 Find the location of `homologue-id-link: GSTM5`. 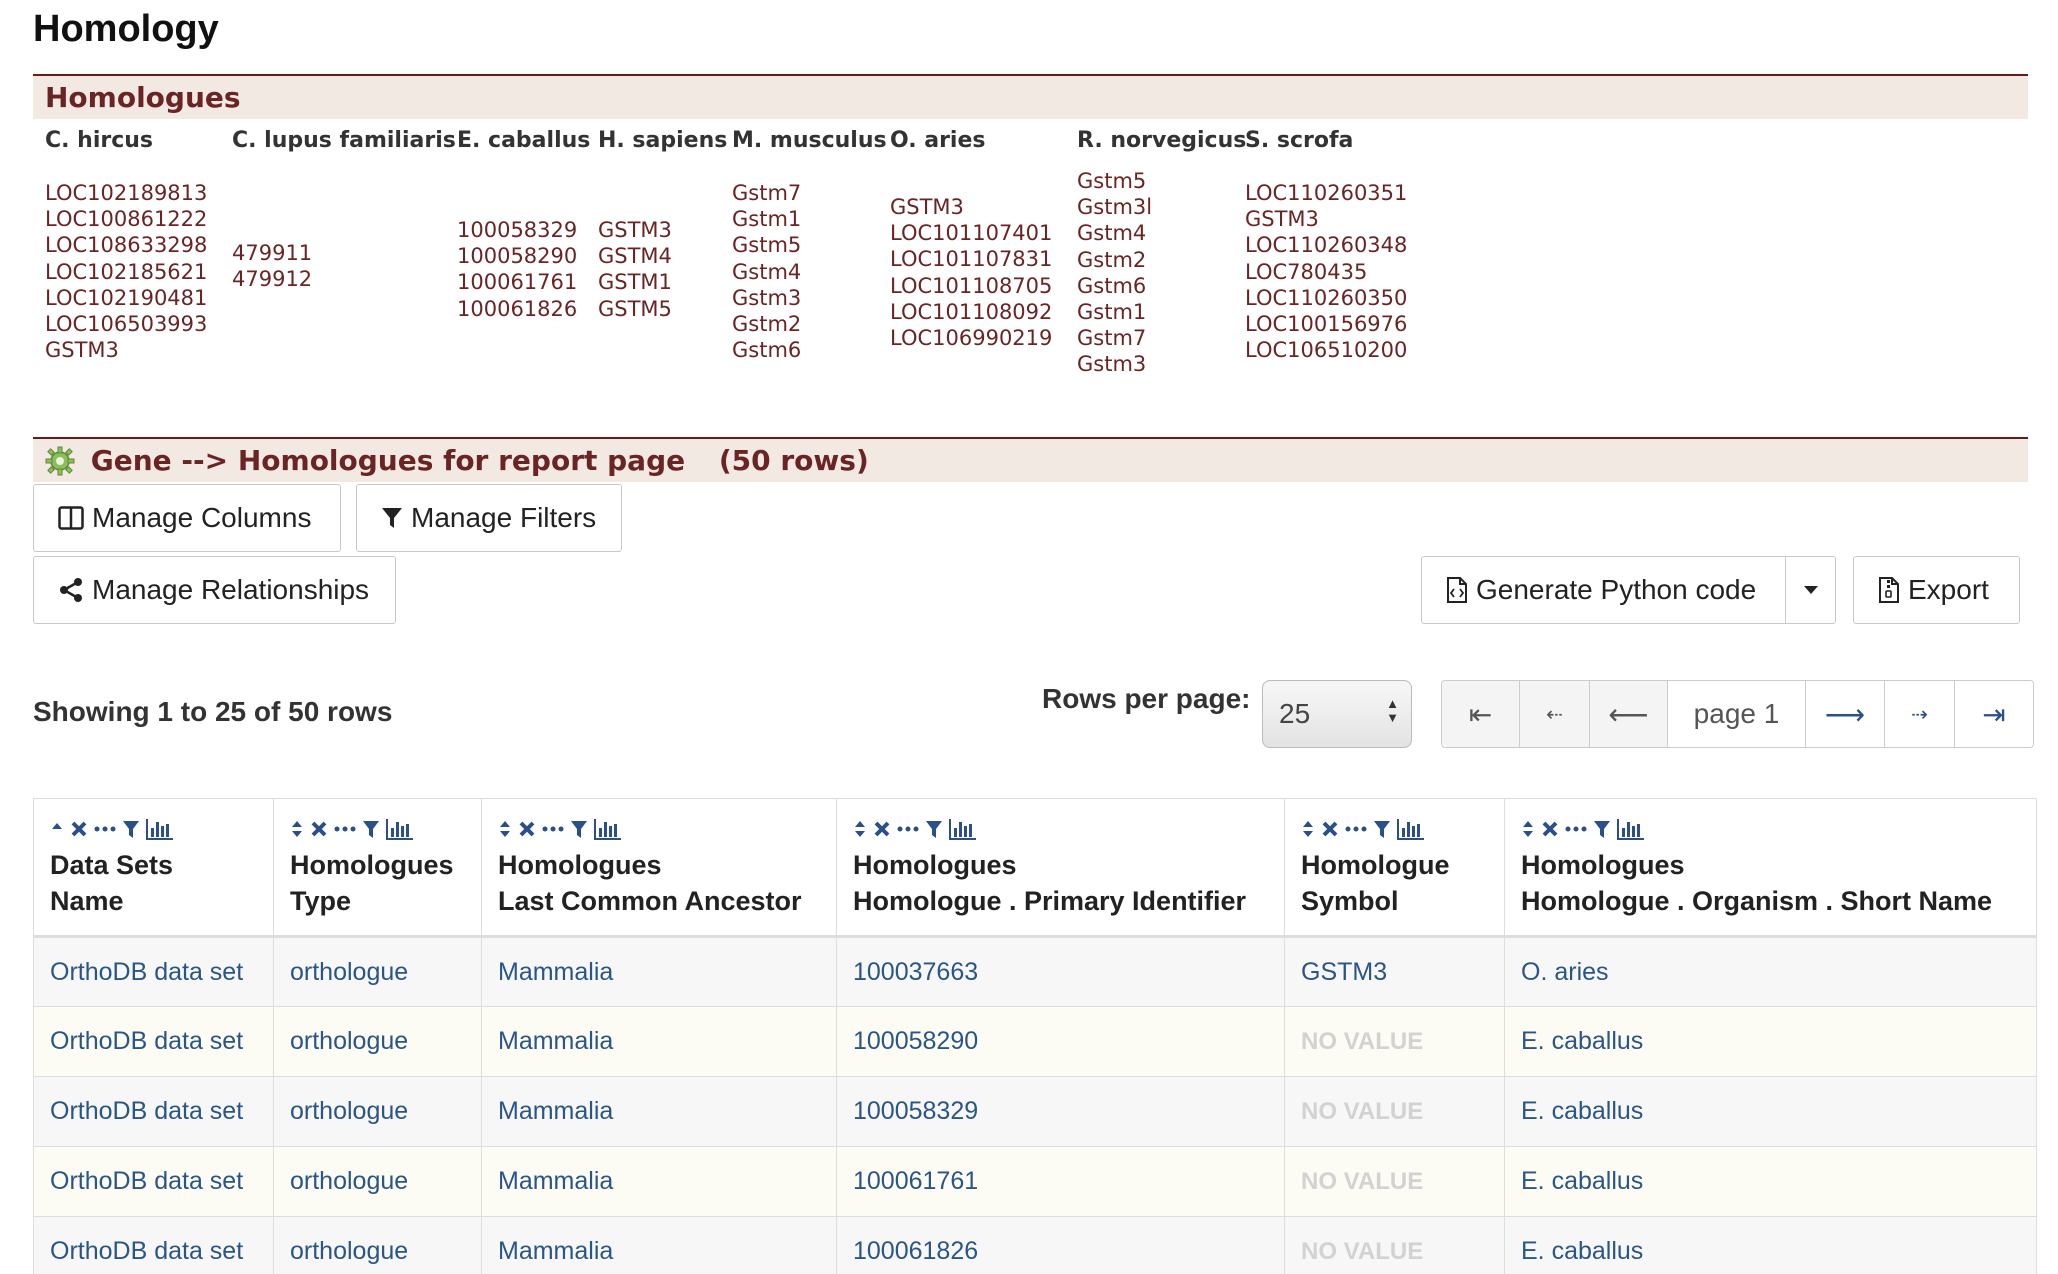

homologue-id-link: GSTM5 is located at coordinates (635, 309).